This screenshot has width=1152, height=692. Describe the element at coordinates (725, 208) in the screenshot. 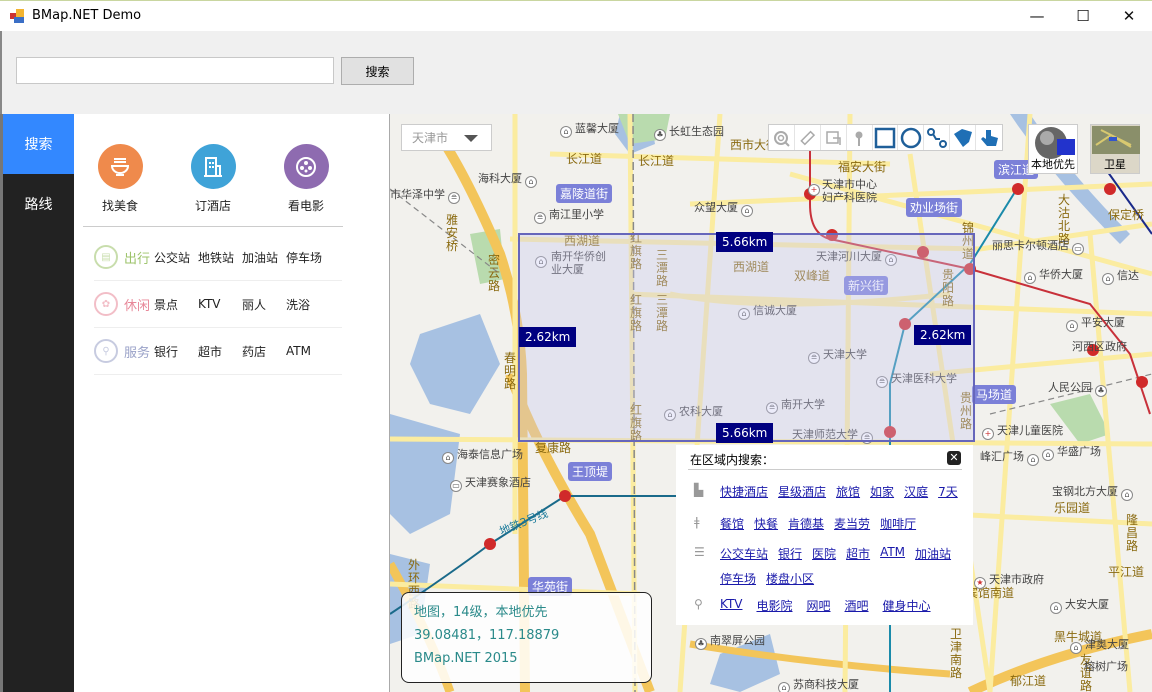

I see `poi-label: 众望大厦 ⌂` at that location.